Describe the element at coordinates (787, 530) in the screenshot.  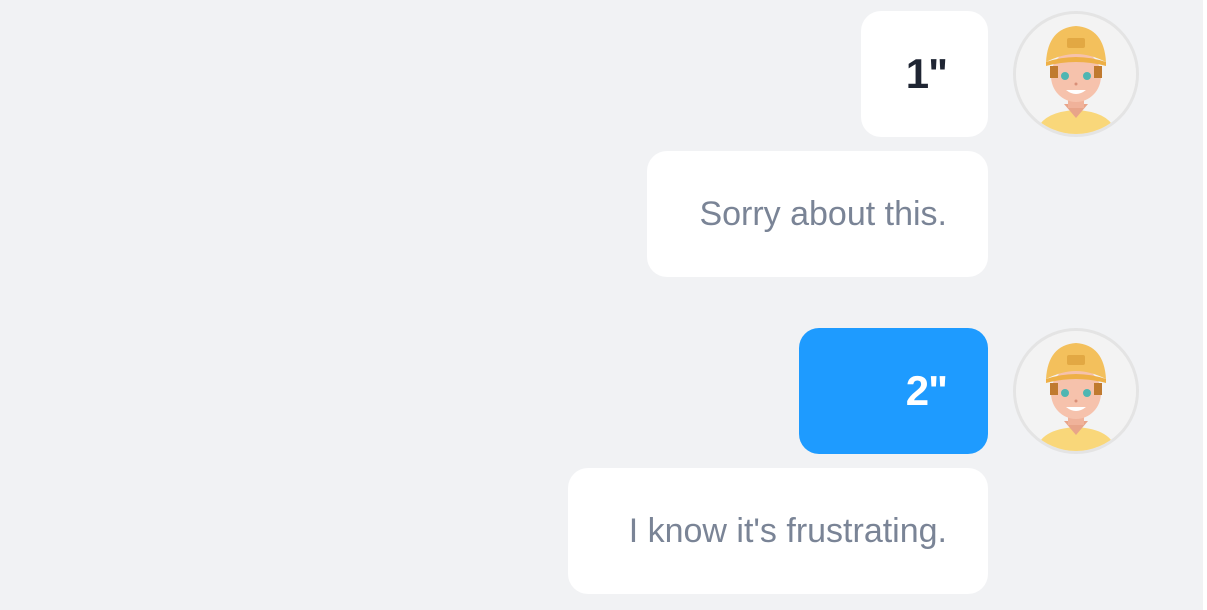
I see `message-text: I know it's frustrating.` at that location.